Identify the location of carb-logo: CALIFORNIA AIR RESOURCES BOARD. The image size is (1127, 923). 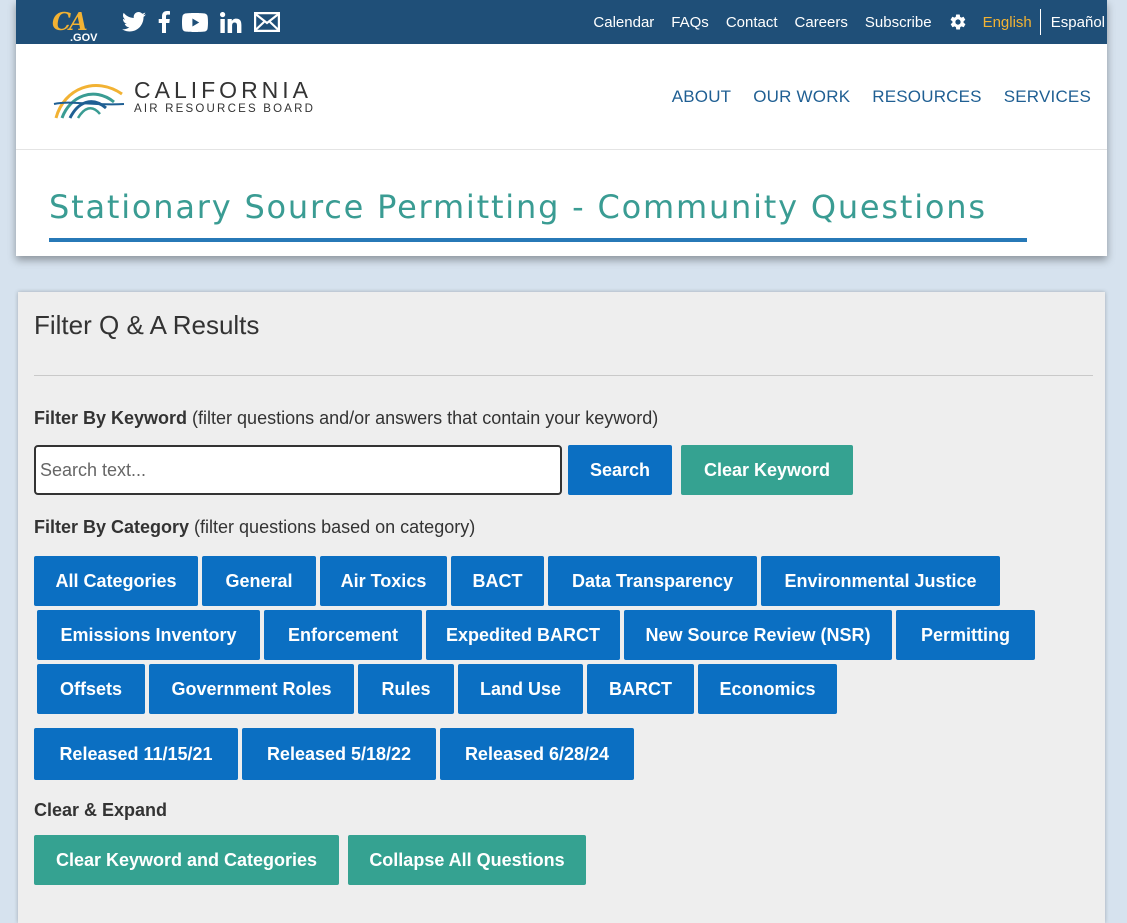
(183, 97).